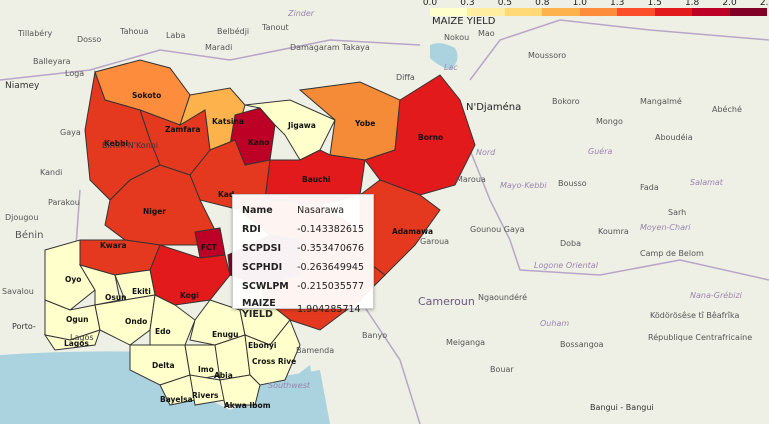 This screenshot has width=769, height=424. What do you see at coordinates (233, 31) in the screenshot?
I see `place-belbedji: Belbédji` at bounding box center [233, 31].